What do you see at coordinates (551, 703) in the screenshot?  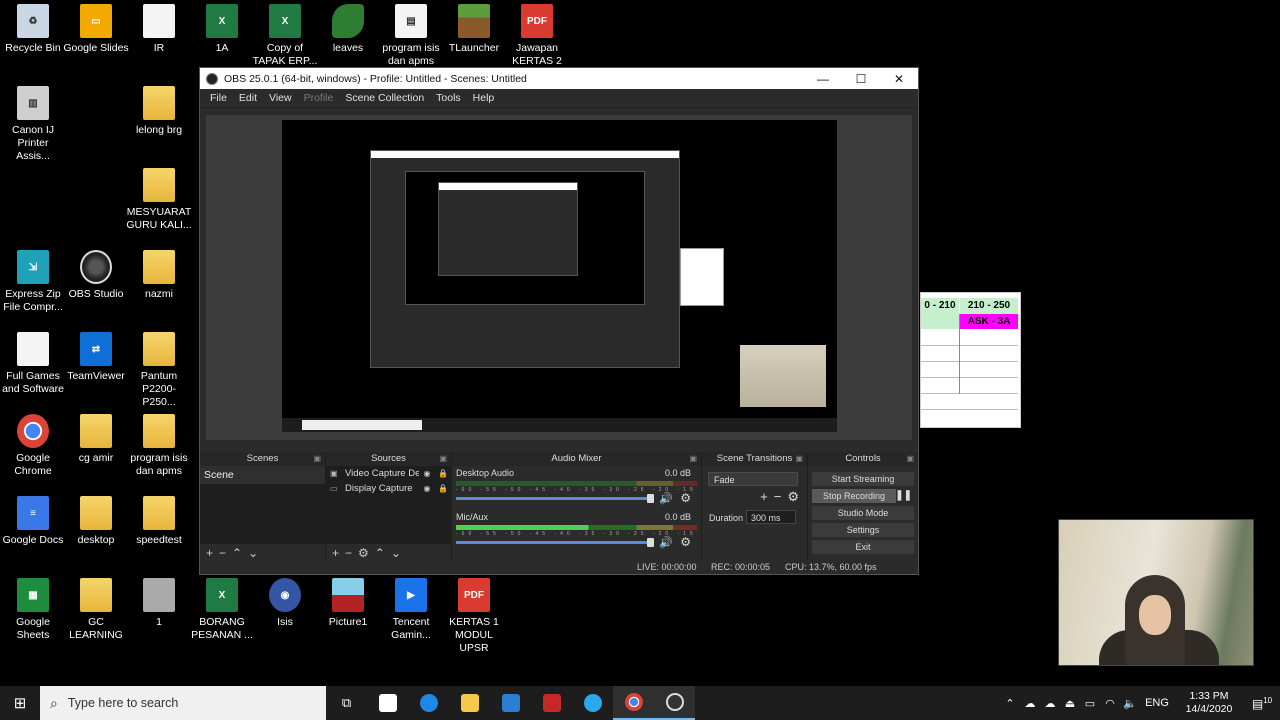 I see `red-app-icon` at bounding box center [551, 703].